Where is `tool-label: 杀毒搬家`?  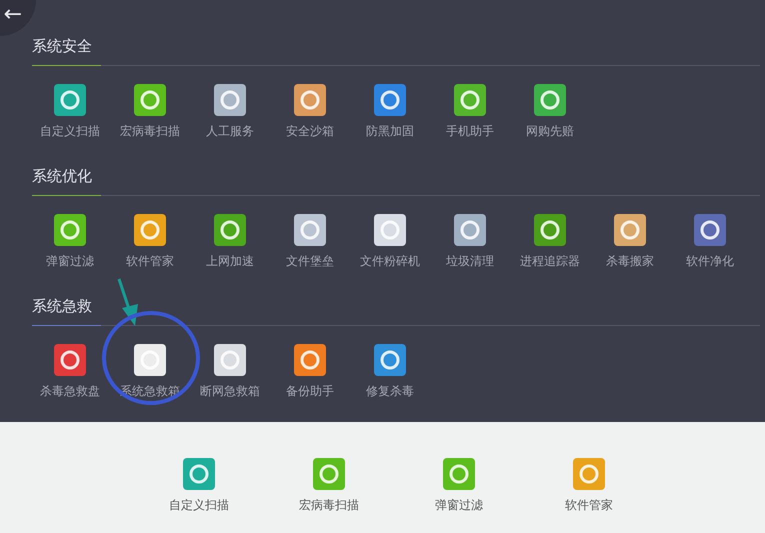 tool-label: 杀毒搬家 is located at coordinates (630, 261).